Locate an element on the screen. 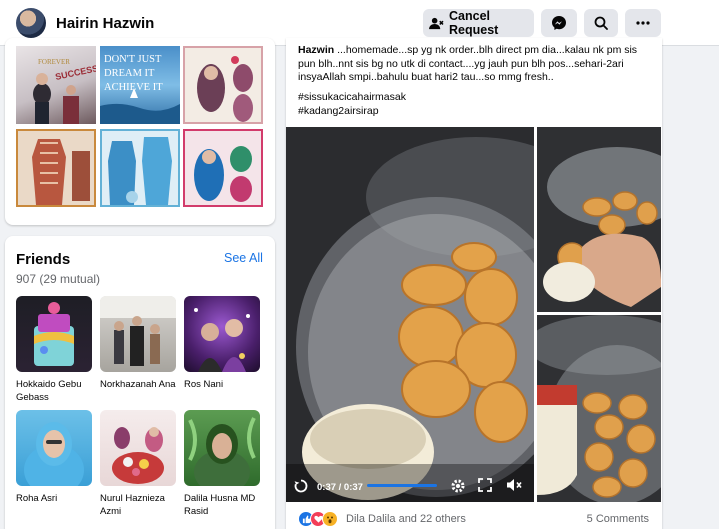 Image resolution: width=719 pixels, height=529 pixels. friend-name: Ros Nani is located at coordinates (223, 384).